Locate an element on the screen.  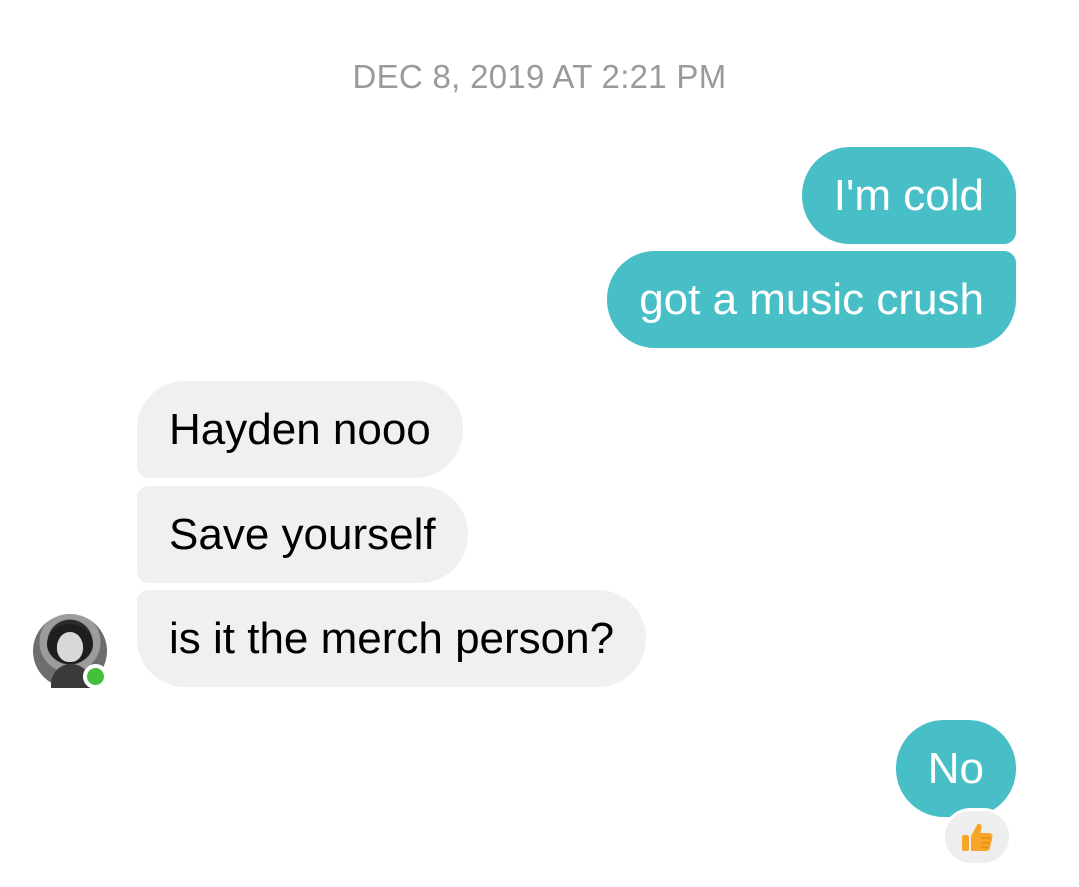
message-text: I'm cold is located at coordinates (908, 195).